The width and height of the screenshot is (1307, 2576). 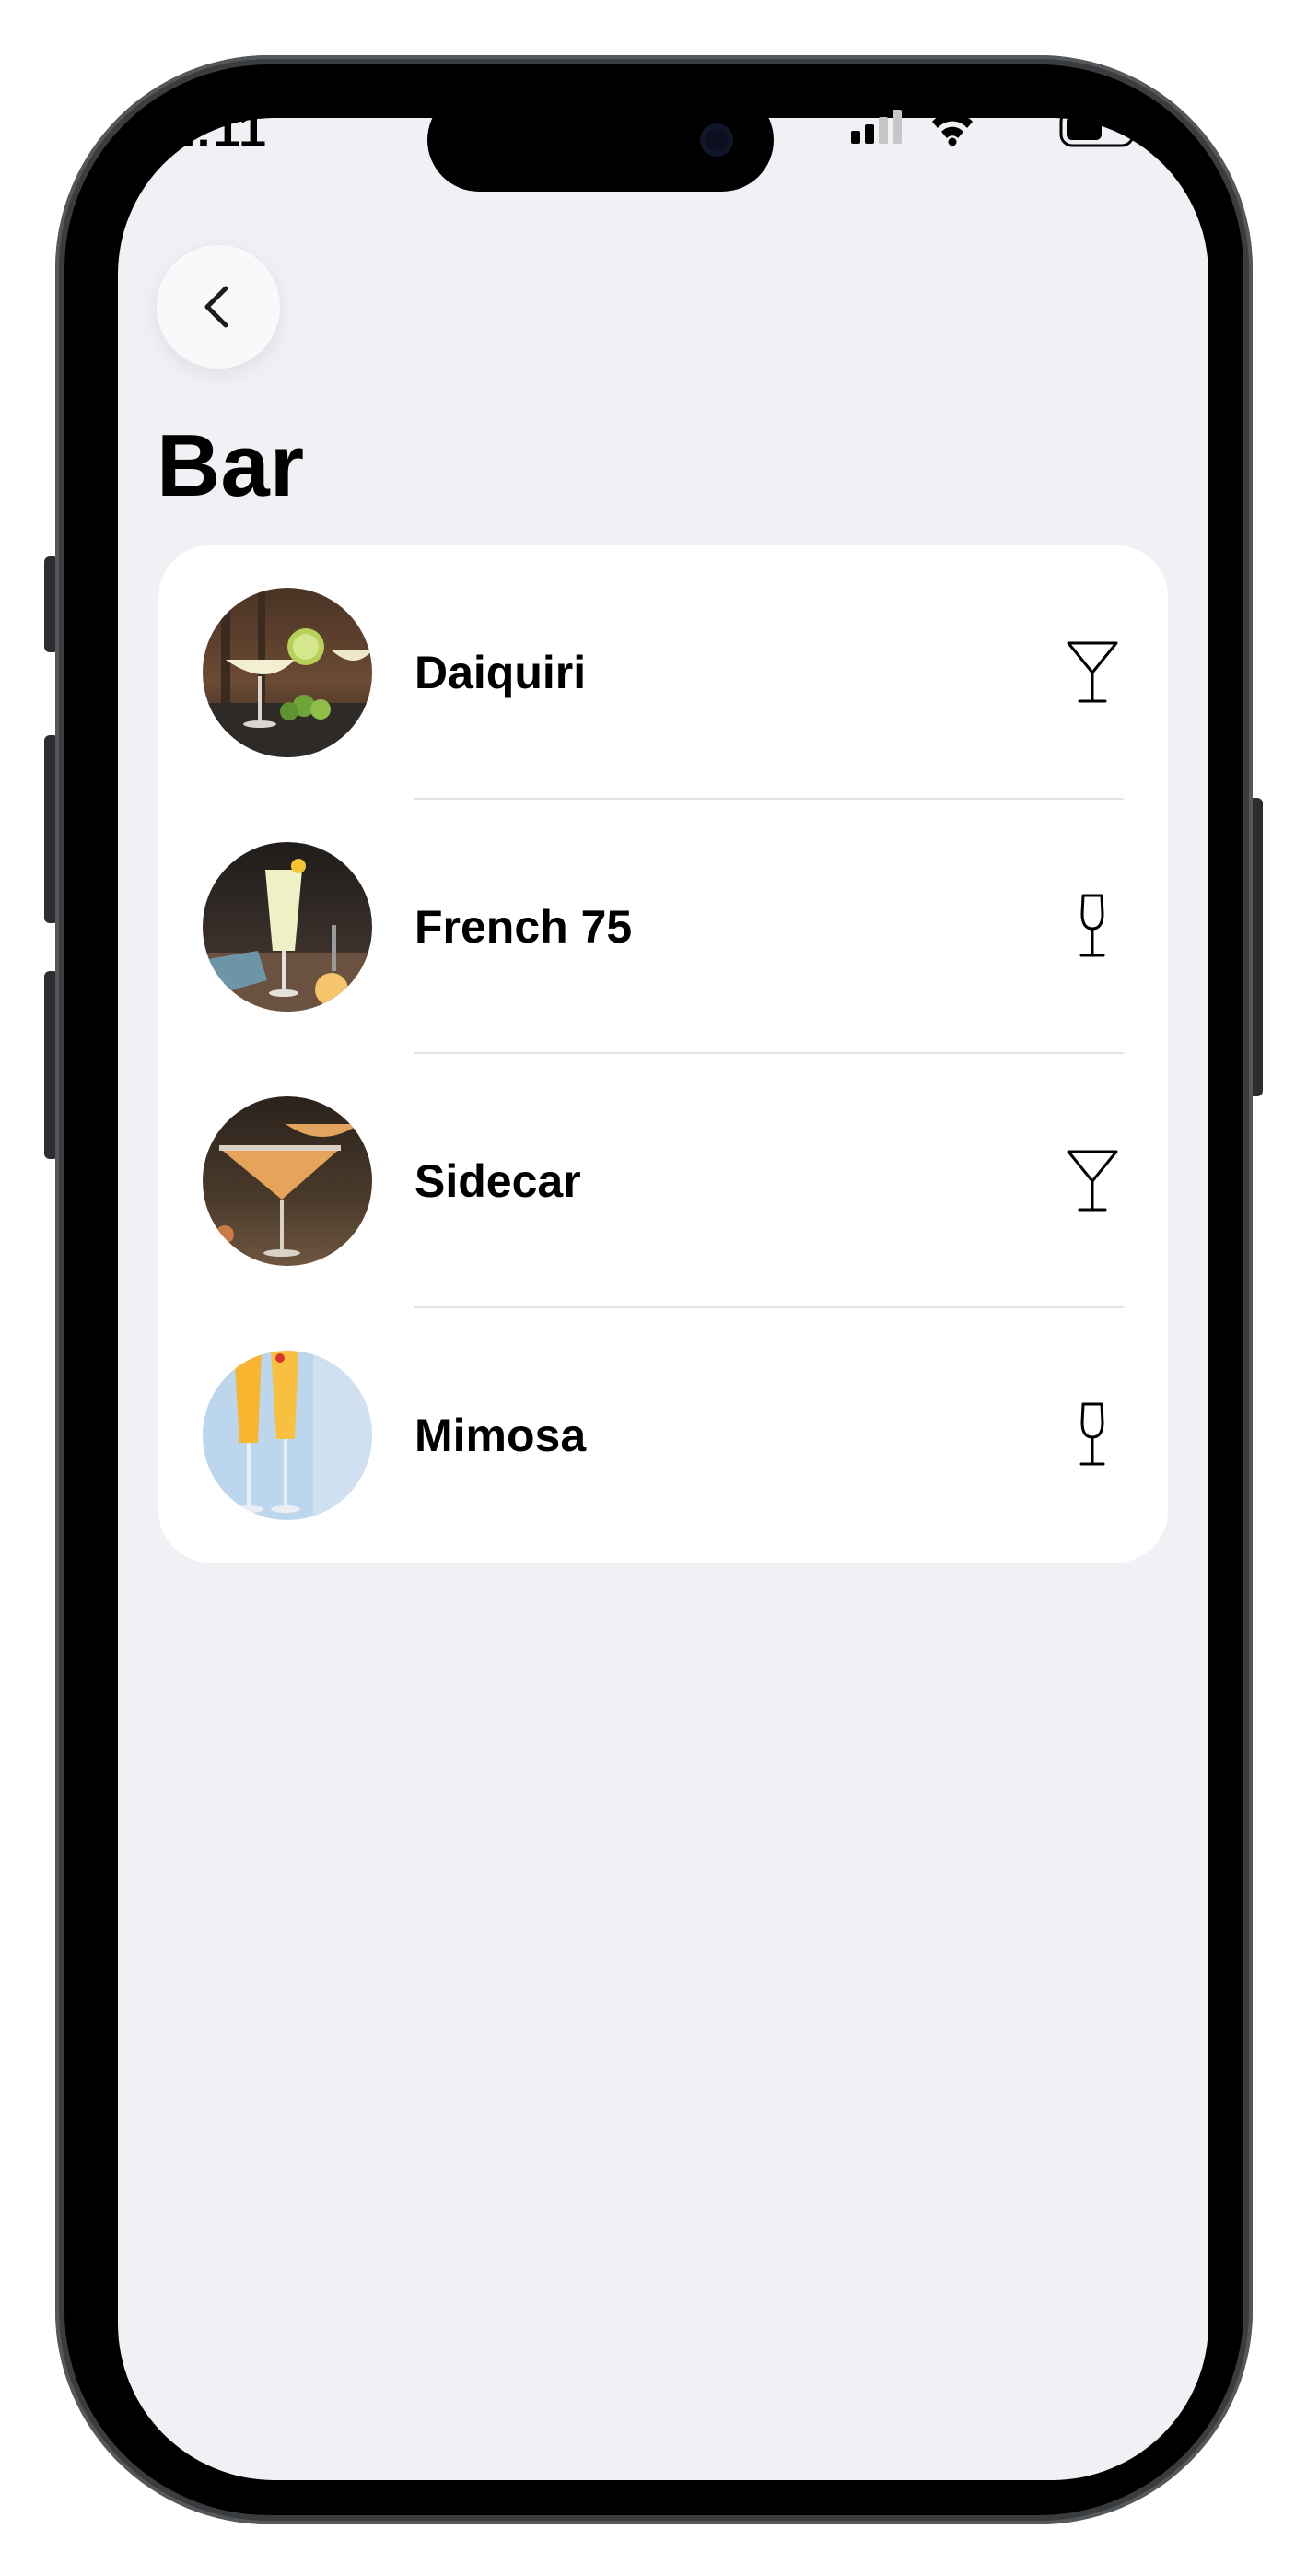 What do you see at coordinates (203, 130) in the screenshot?
I see `status-time: 22:11` at bounding box center [203, 130].